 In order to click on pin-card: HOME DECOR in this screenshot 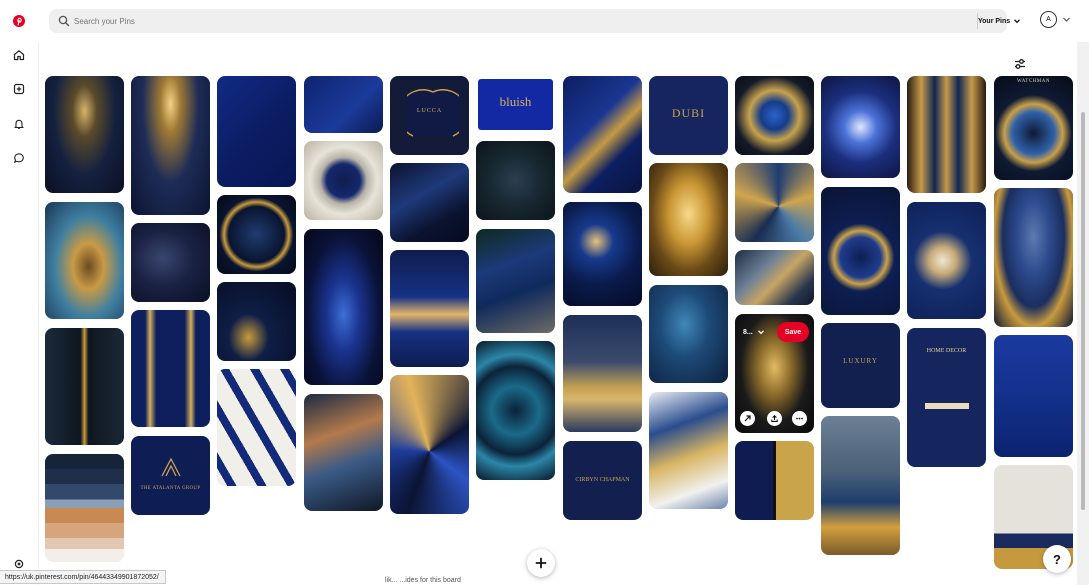, I will do `click(946, 397)`.